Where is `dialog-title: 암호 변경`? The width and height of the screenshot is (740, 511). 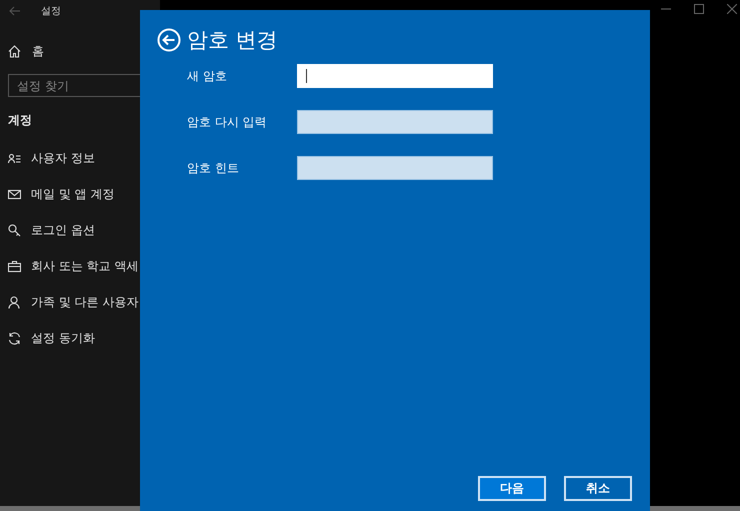 dialog-title: 암호 변경 is located at coordinates (232, 40).